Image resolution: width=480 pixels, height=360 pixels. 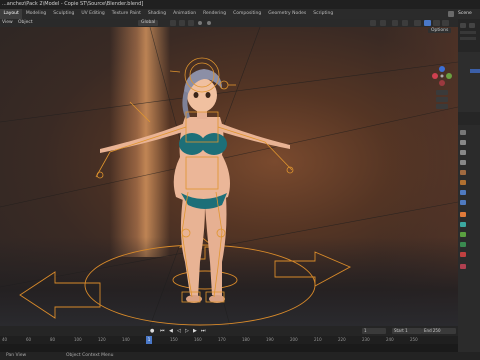 I want to click on status-context-menu: Object Context Menu, so click(x=90, y=355).